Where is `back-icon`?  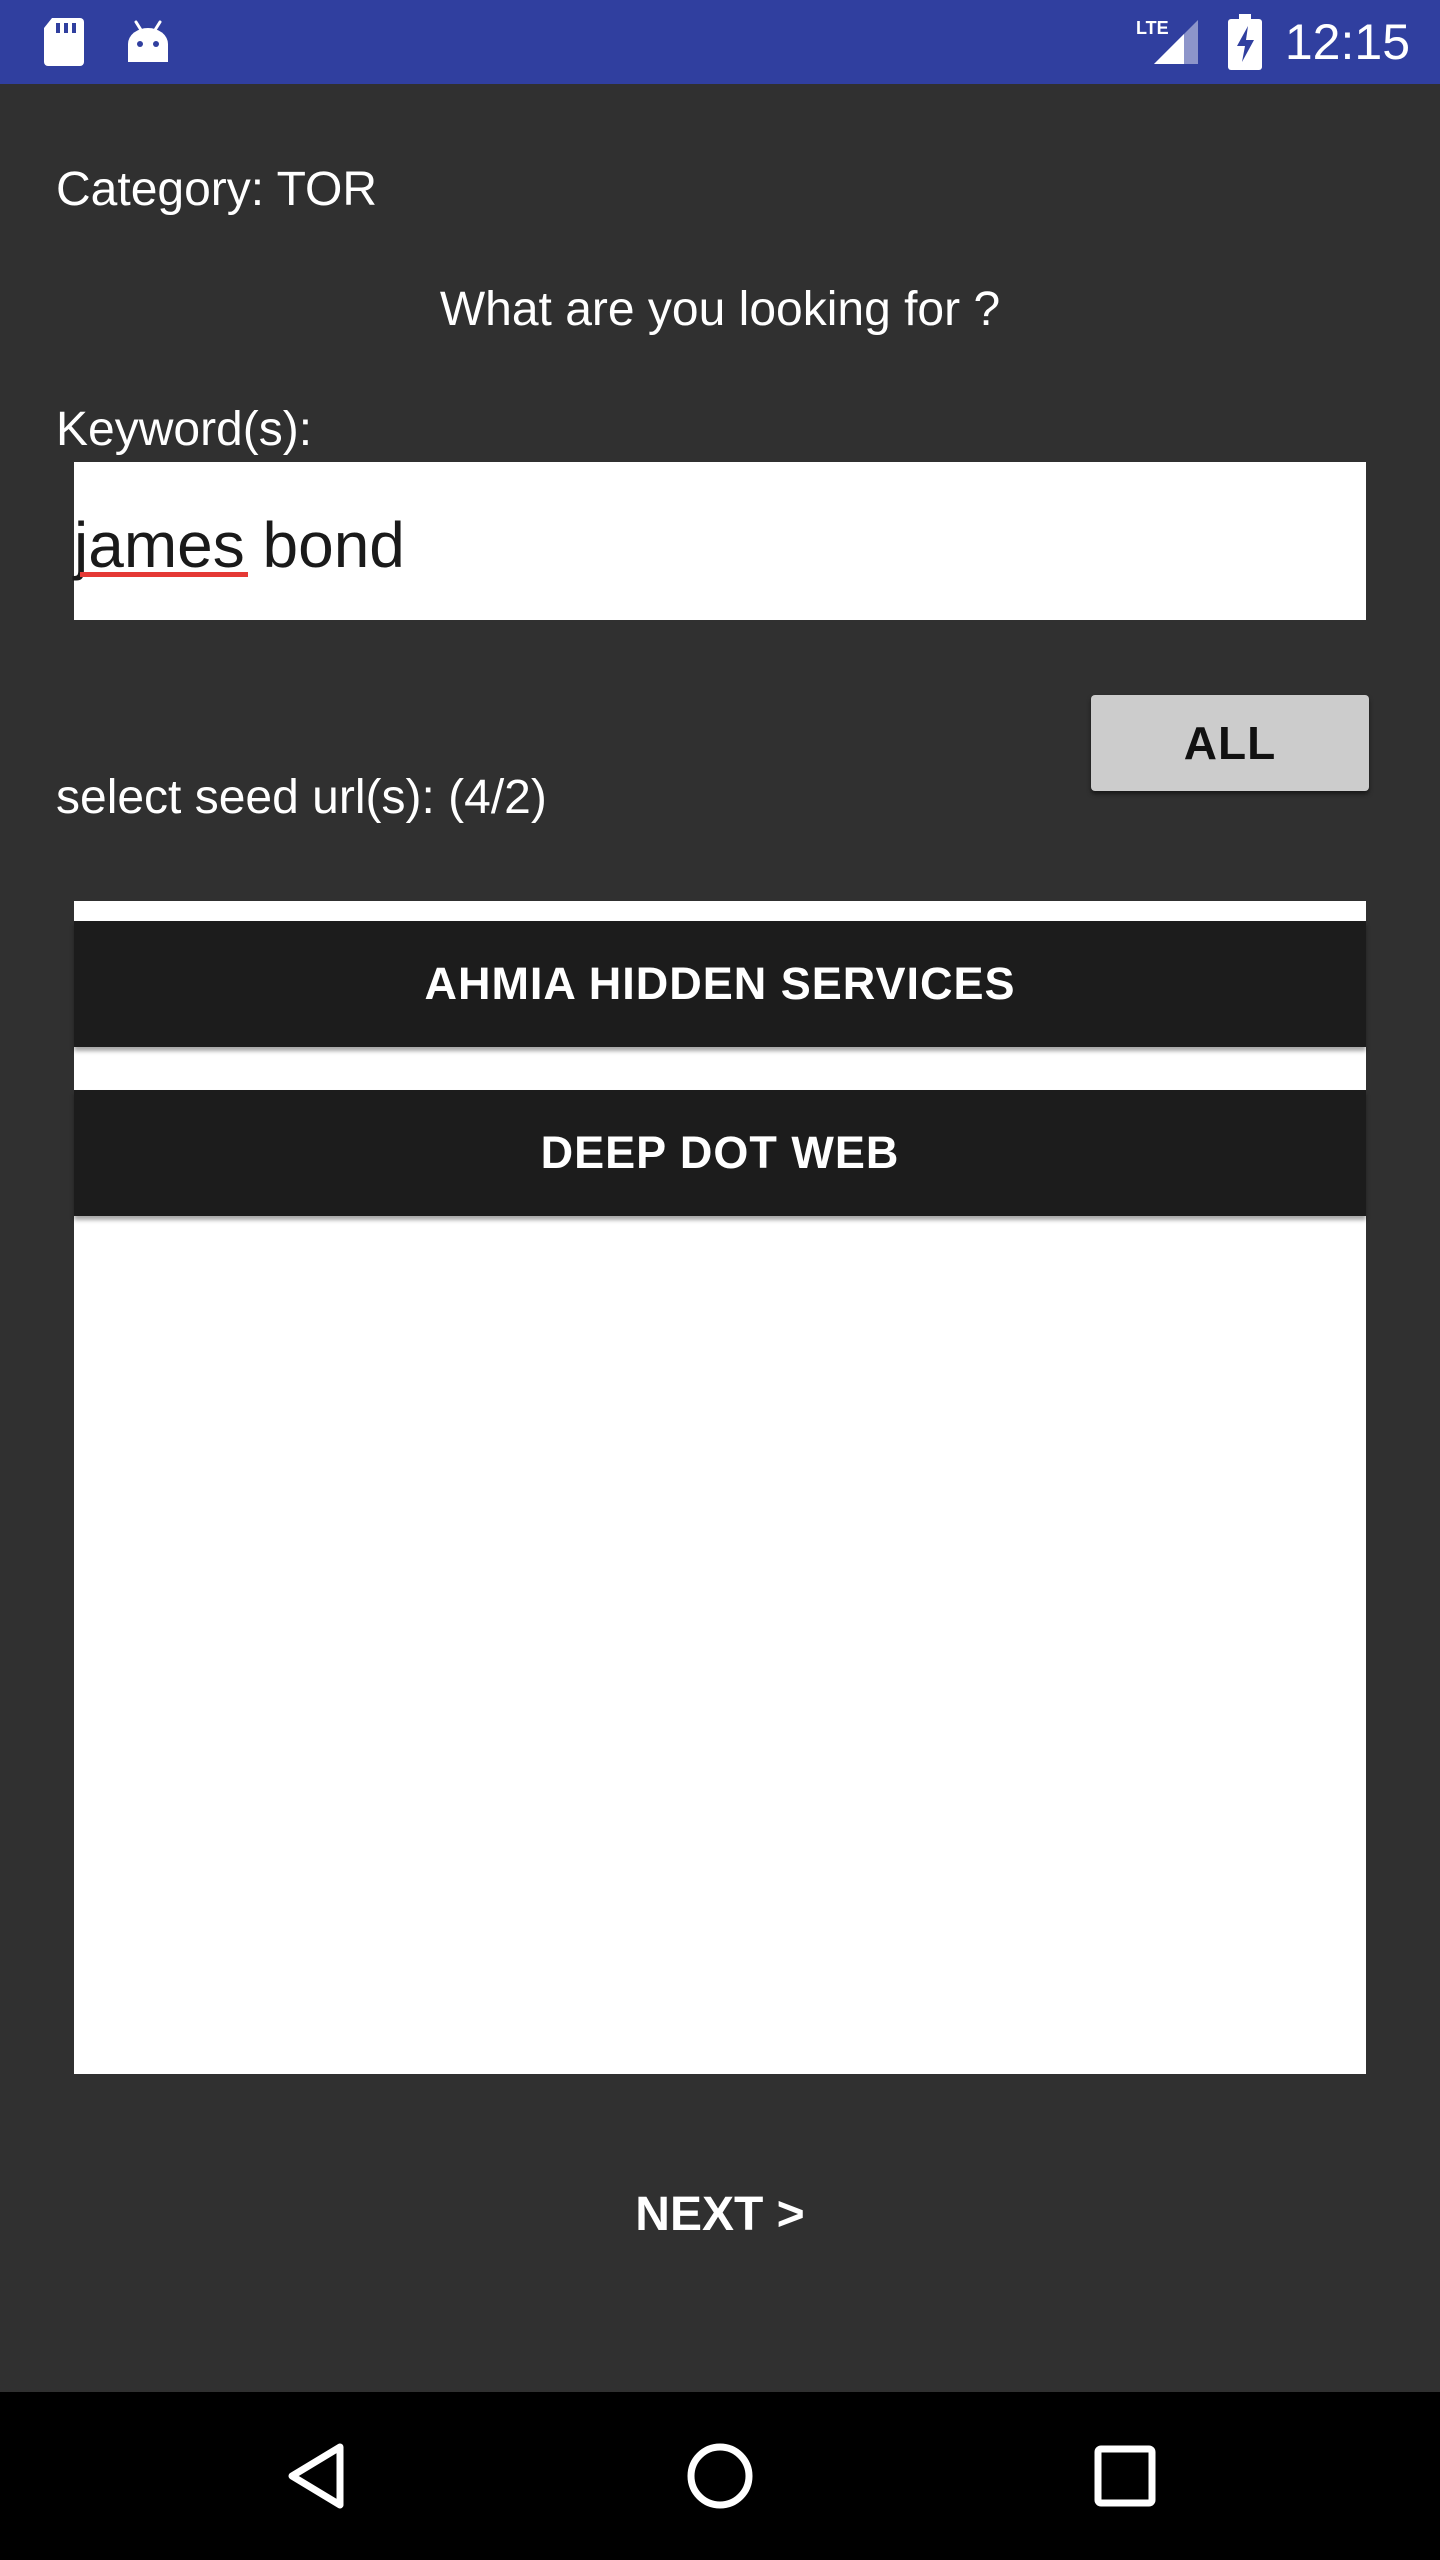
back-icon is located at coordinates (316, 2476).